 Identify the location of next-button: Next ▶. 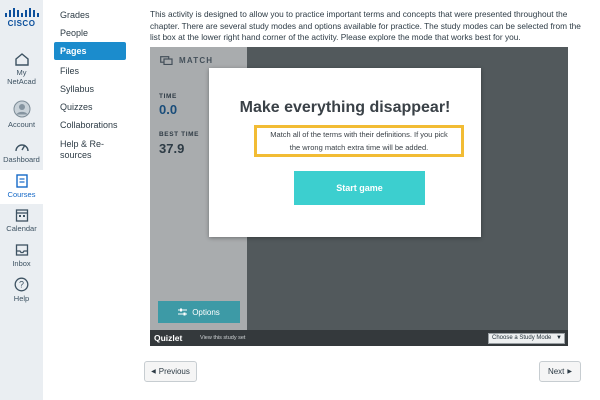
(560, 371).